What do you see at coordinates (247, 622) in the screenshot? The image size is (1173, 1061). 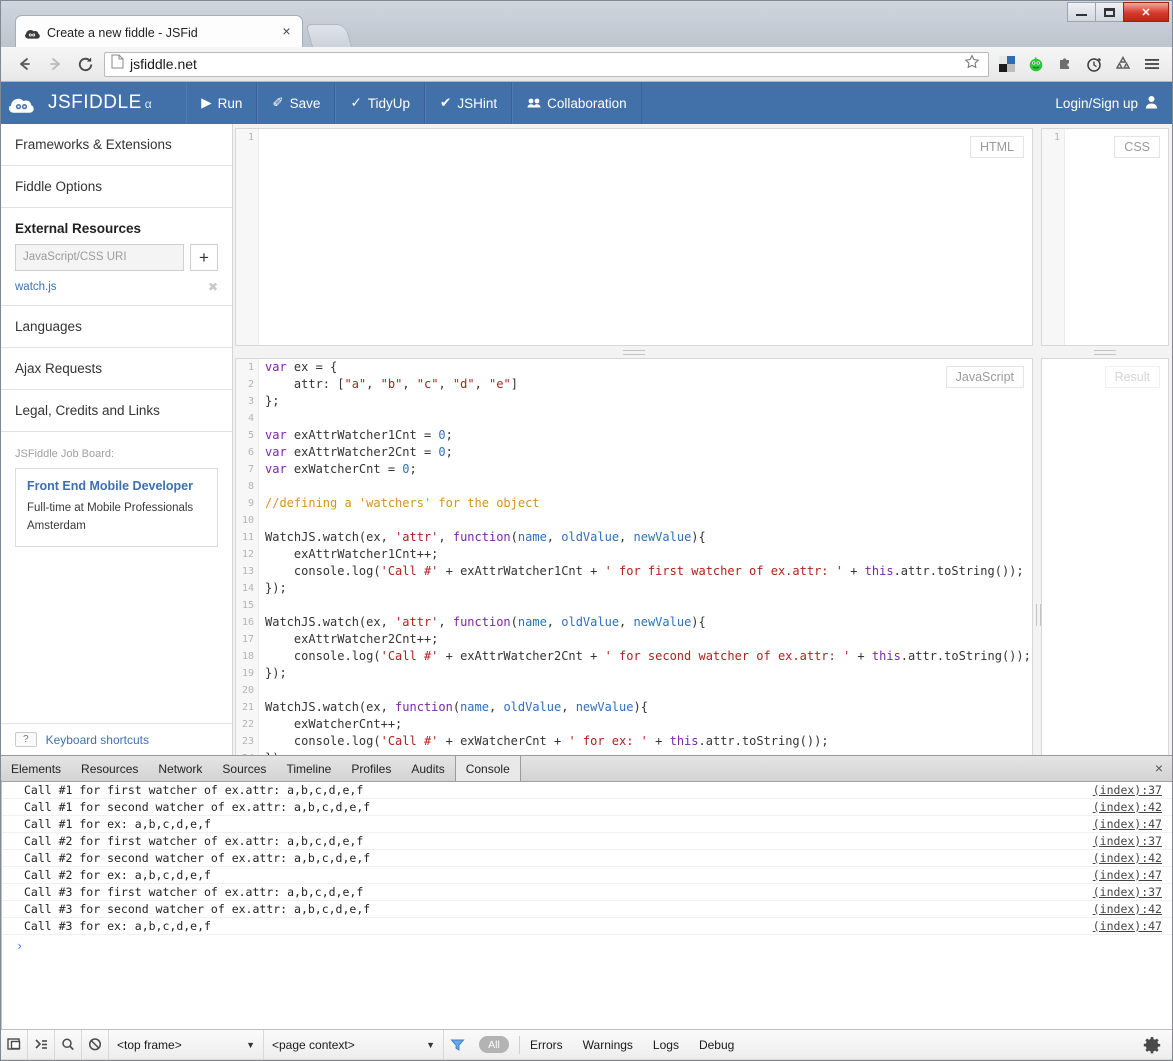 I see `line-number: 16` at bounding box center [247, 622].